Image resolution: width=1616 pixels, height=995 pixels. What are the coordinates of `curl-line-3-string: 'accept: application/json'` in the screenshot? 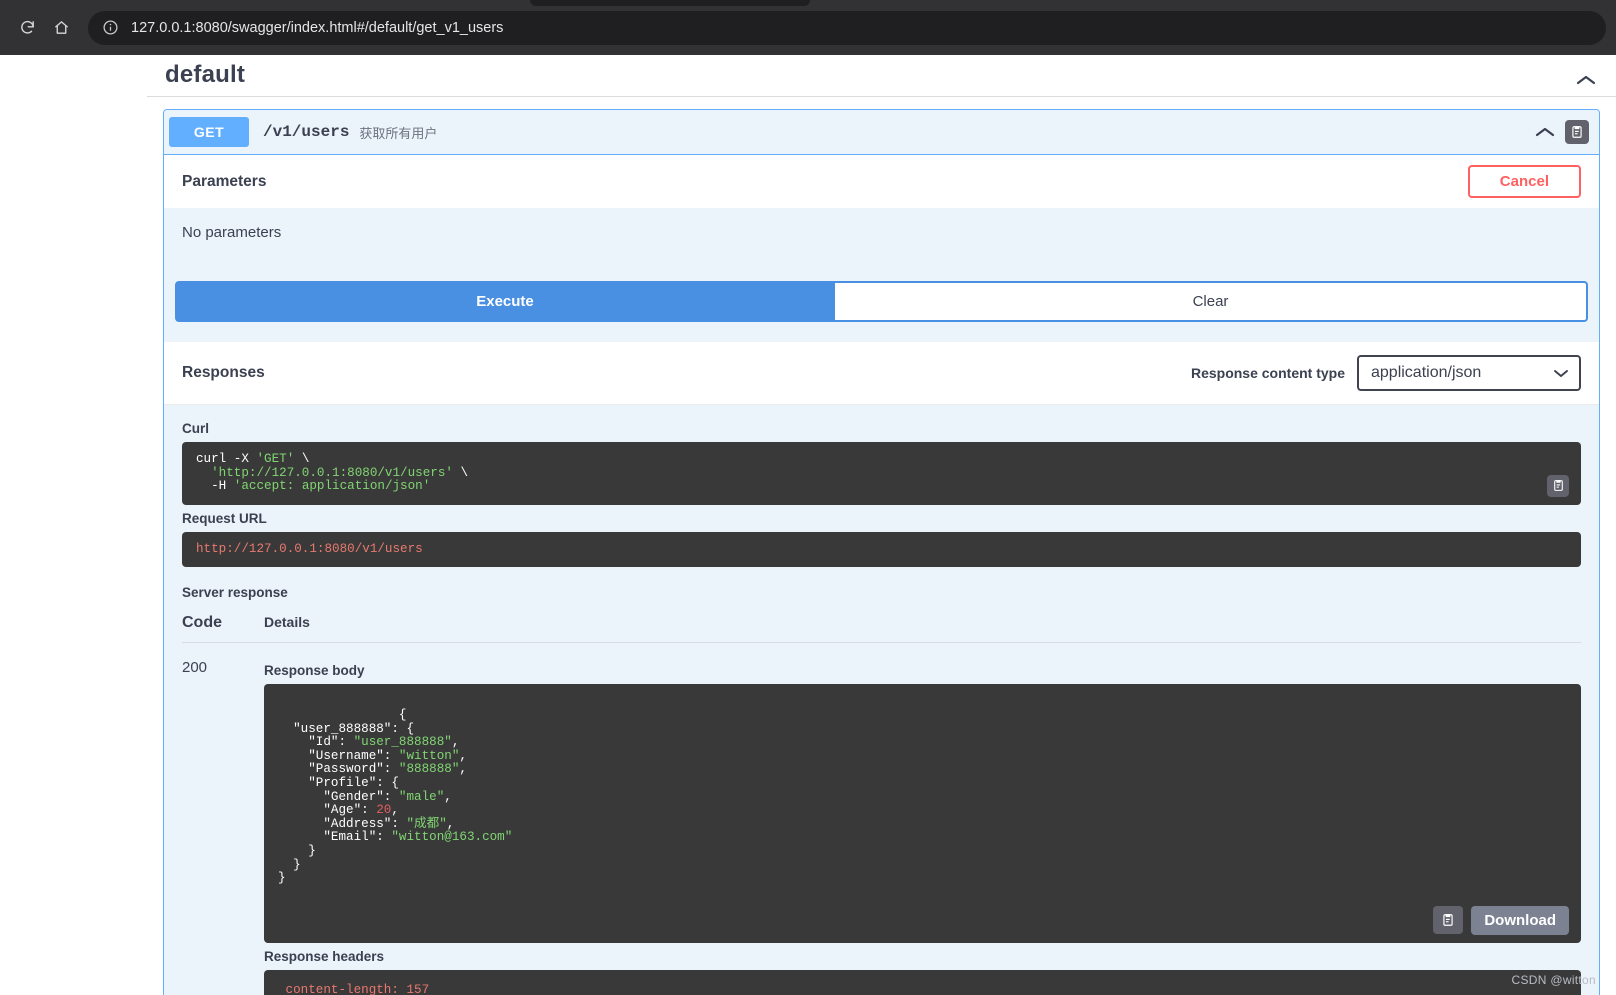 It's located at (332, 486).